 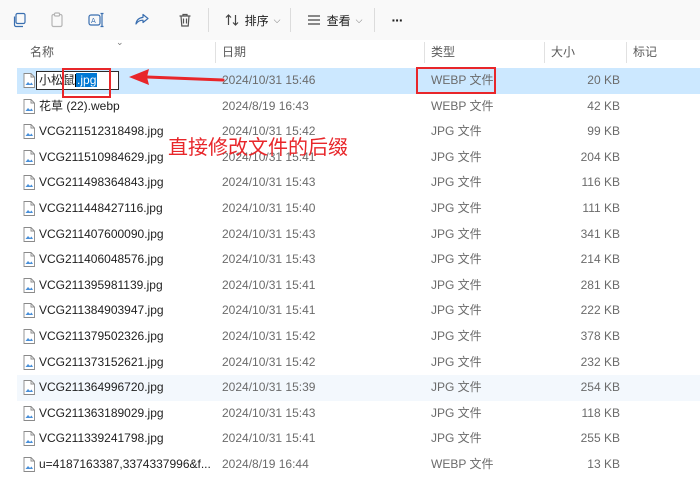 I want to click on file-size: 42 KB, so click(x=603, y=105).